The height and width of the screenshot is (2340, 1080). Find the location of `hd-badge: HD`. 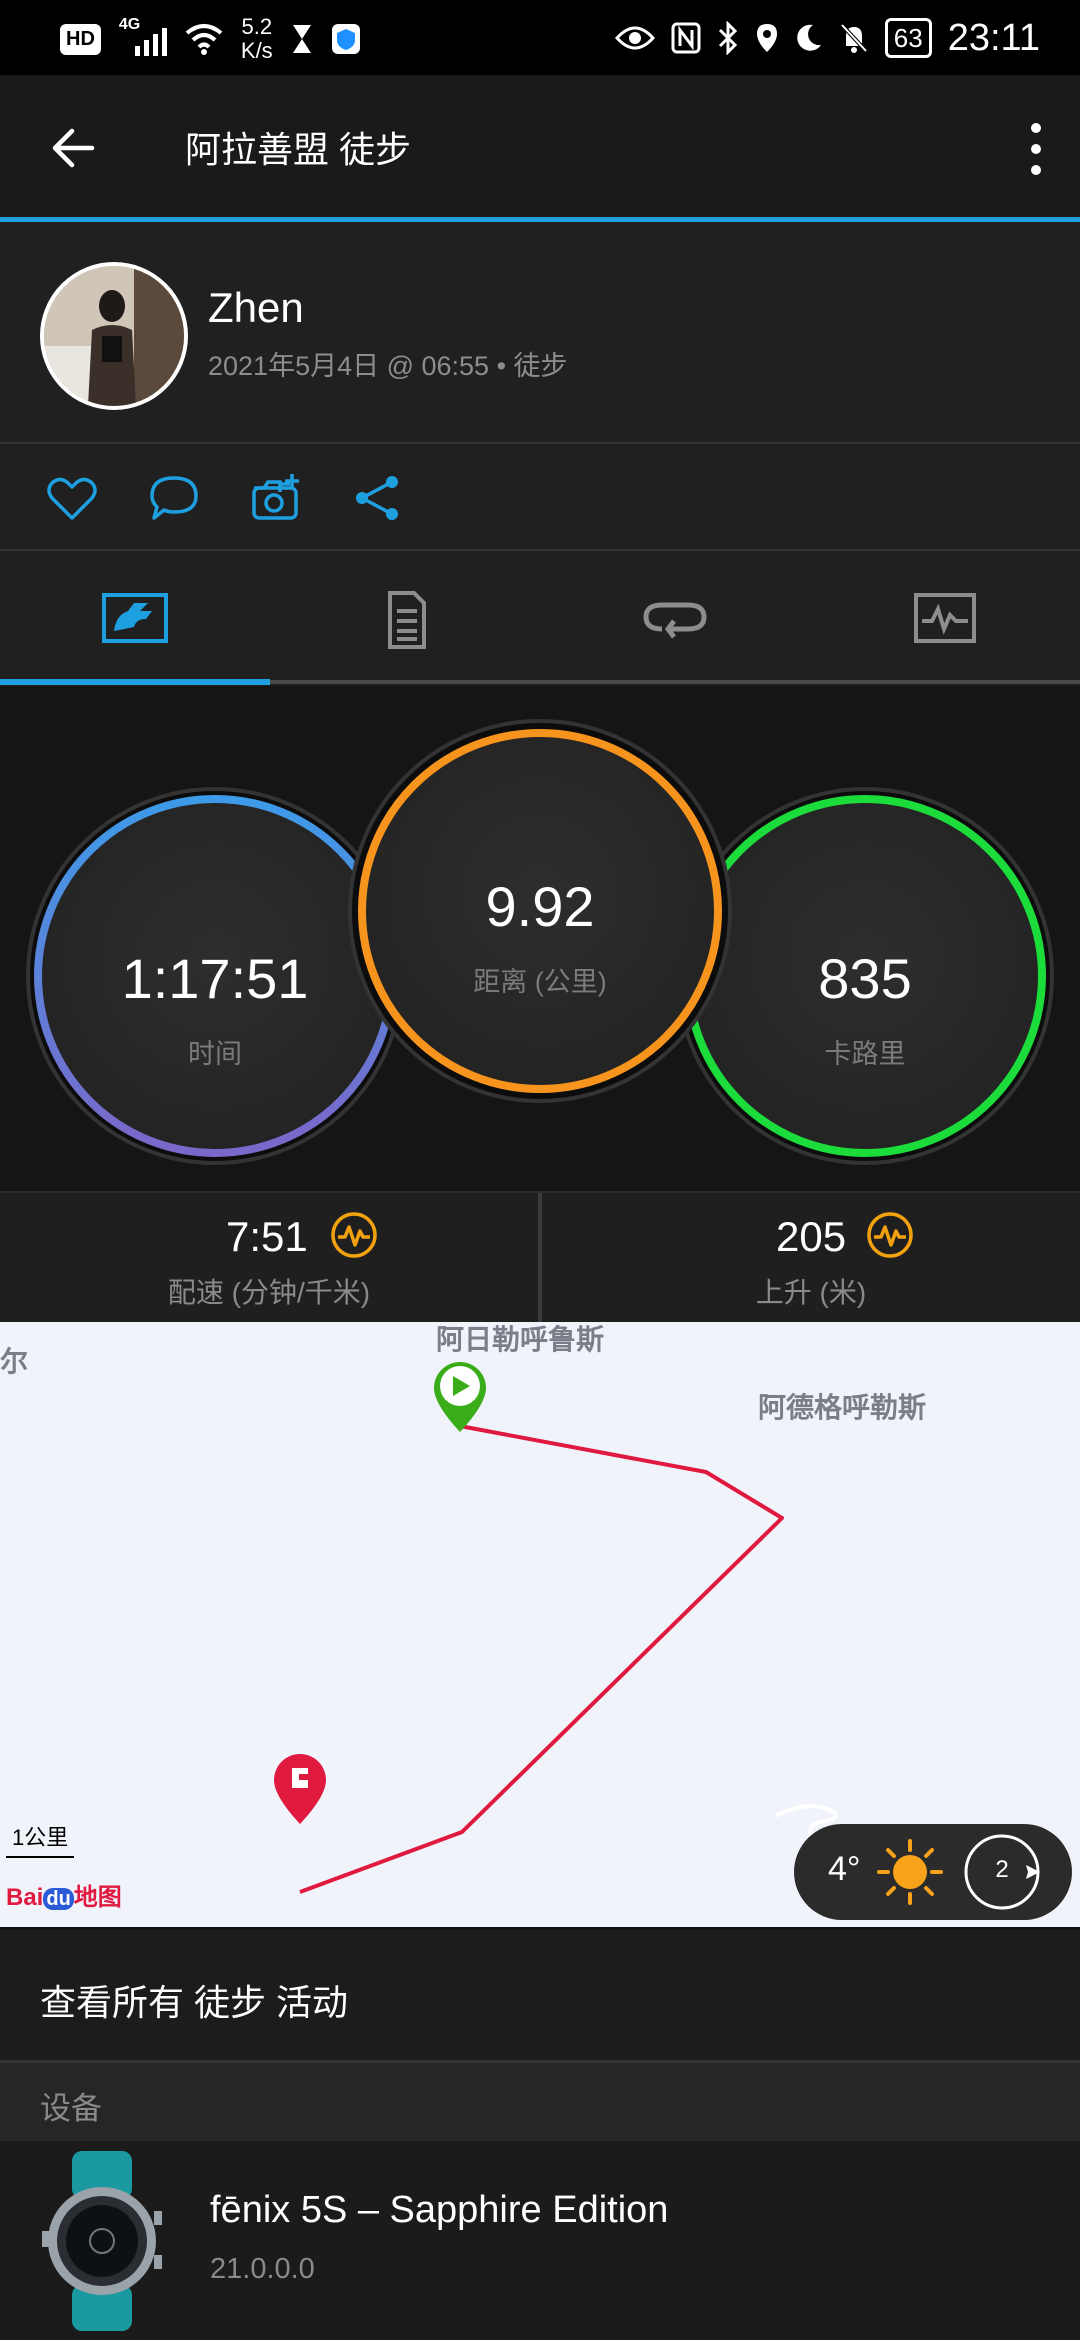

hd-badge: HD is located at coordinates (80, 39).